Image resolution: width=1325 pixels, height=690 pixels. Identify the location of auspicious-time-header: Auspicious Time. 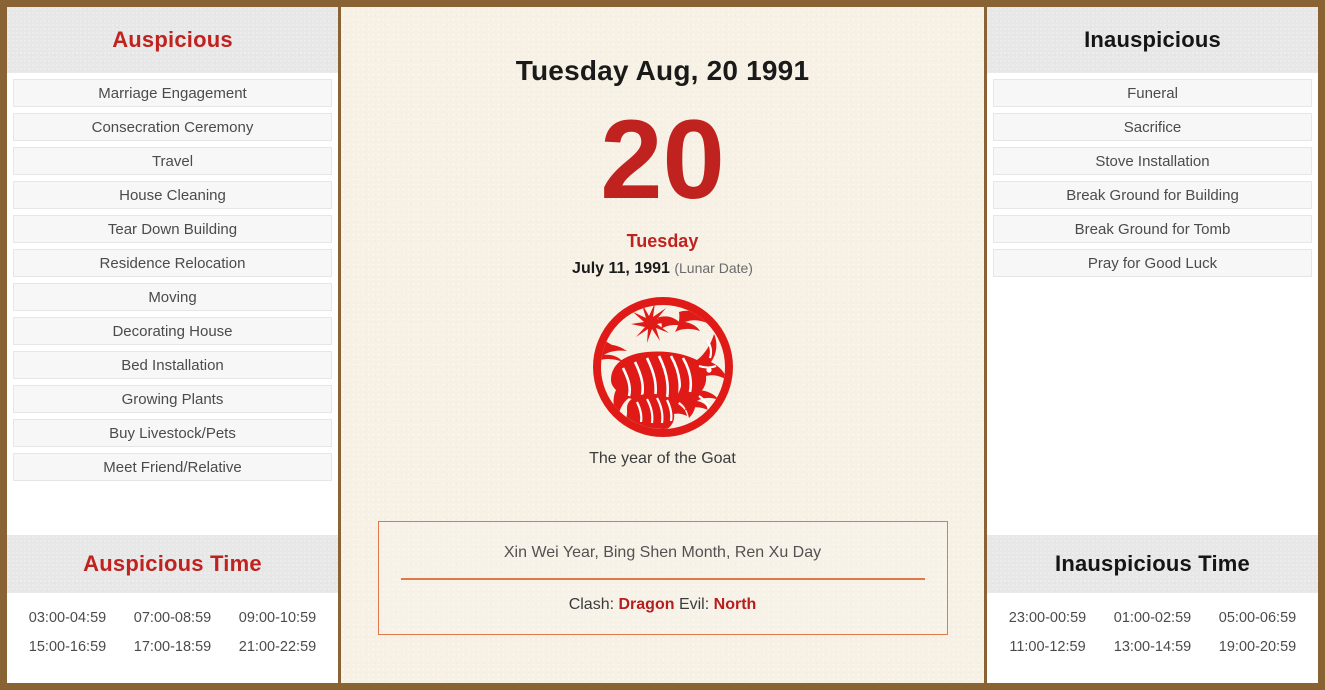
(172, 564).